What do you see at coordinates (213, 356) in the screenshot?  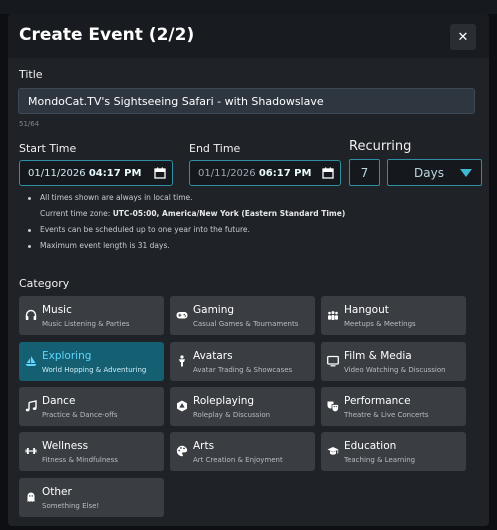 I see `category-name: Avatars` at bounding box center [213, 356].